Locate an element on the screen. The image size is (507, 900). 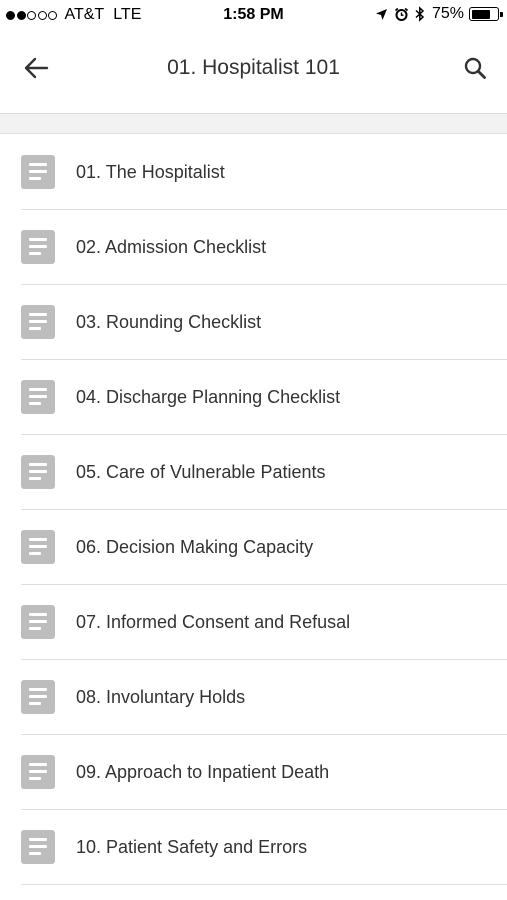
list-item: 05. Care of Vulnerable Patients is located at coordinates (253, 472).